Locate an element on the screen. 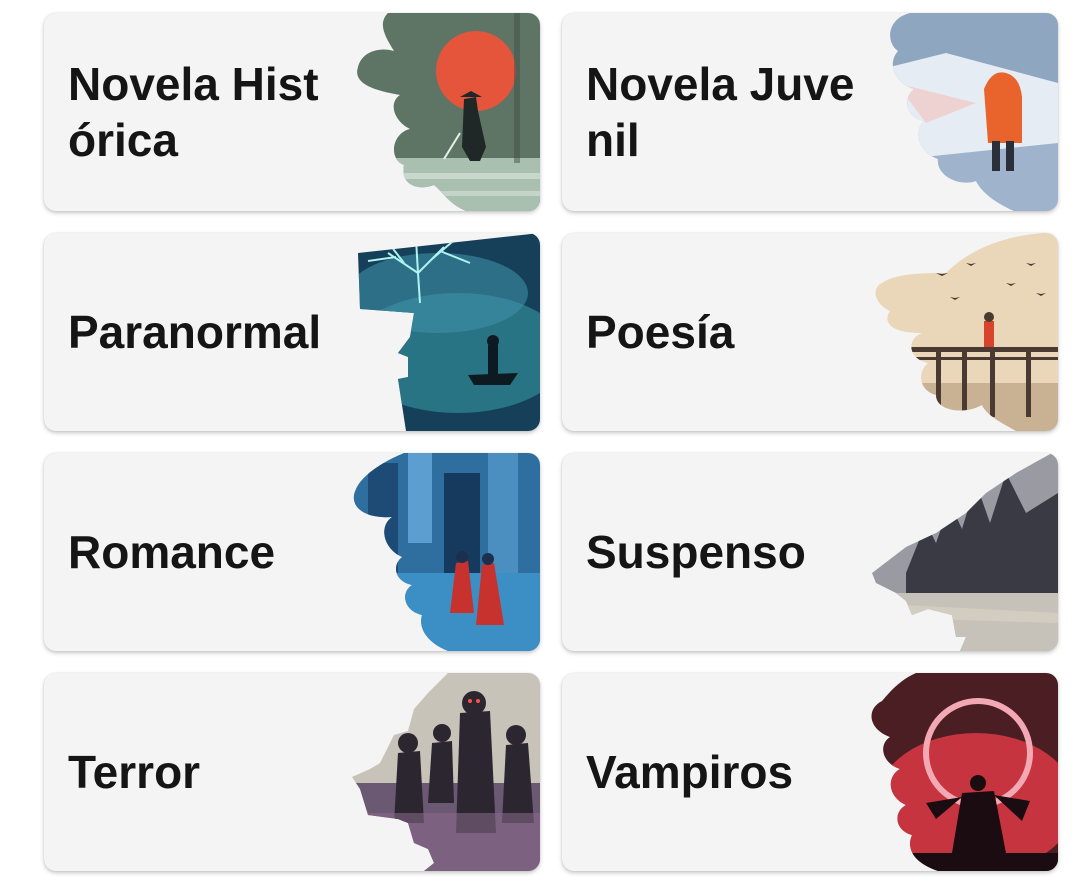 The width and height of the screenshot is (1080, 893). zombie-horde-icon is located at coordinates (444, 772).